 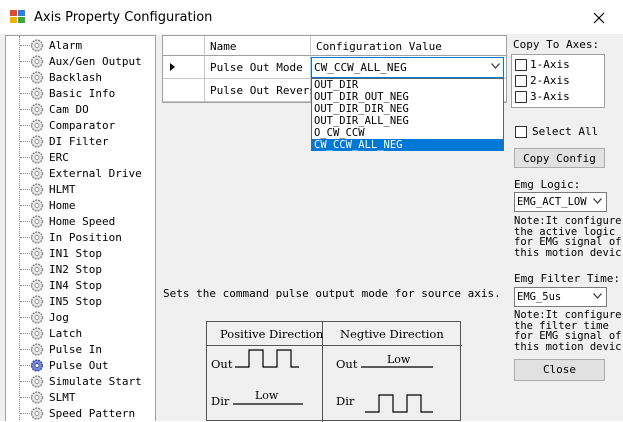 What do you see at coordinates (172, 67) in the screenshot?
I see `row-pointer-icon` at bounding box center [172, 67].